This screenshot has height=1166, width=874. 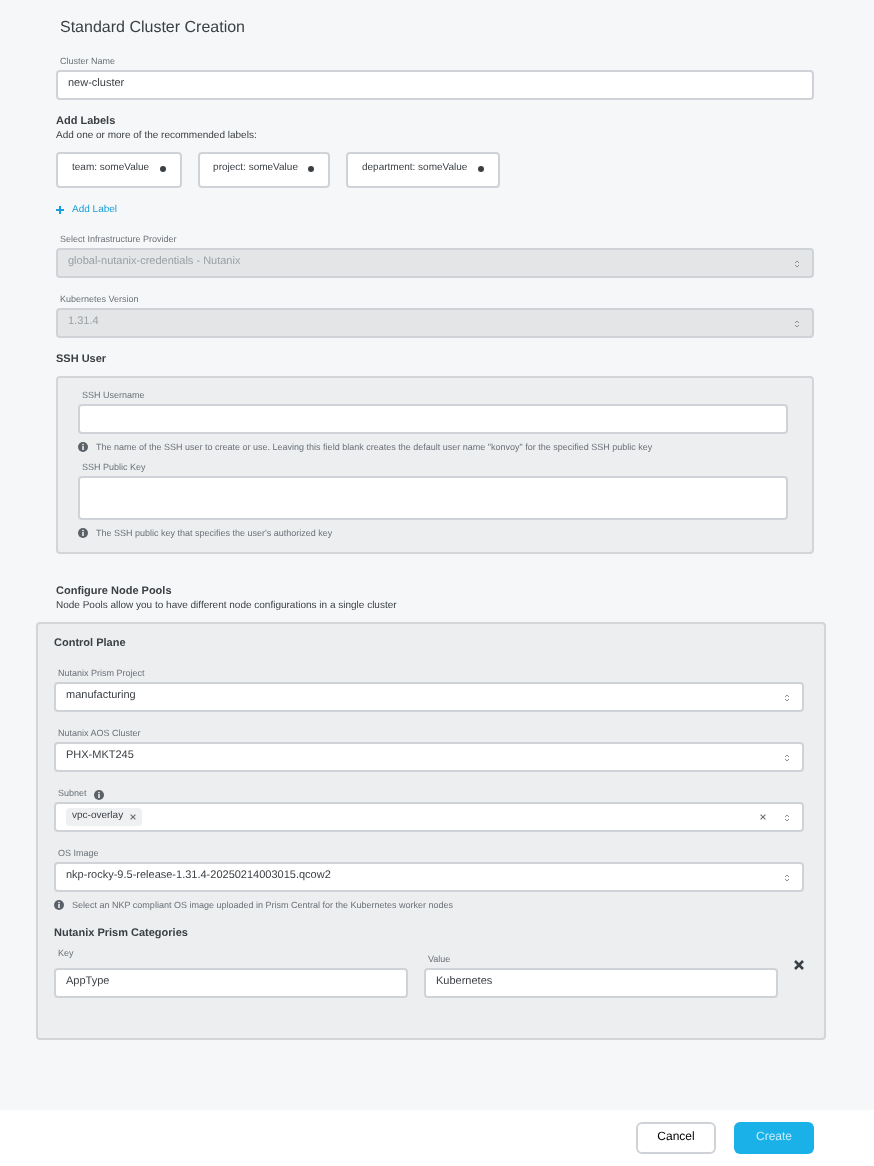 I want to click on plus-icon, so click(x=60, y=210).